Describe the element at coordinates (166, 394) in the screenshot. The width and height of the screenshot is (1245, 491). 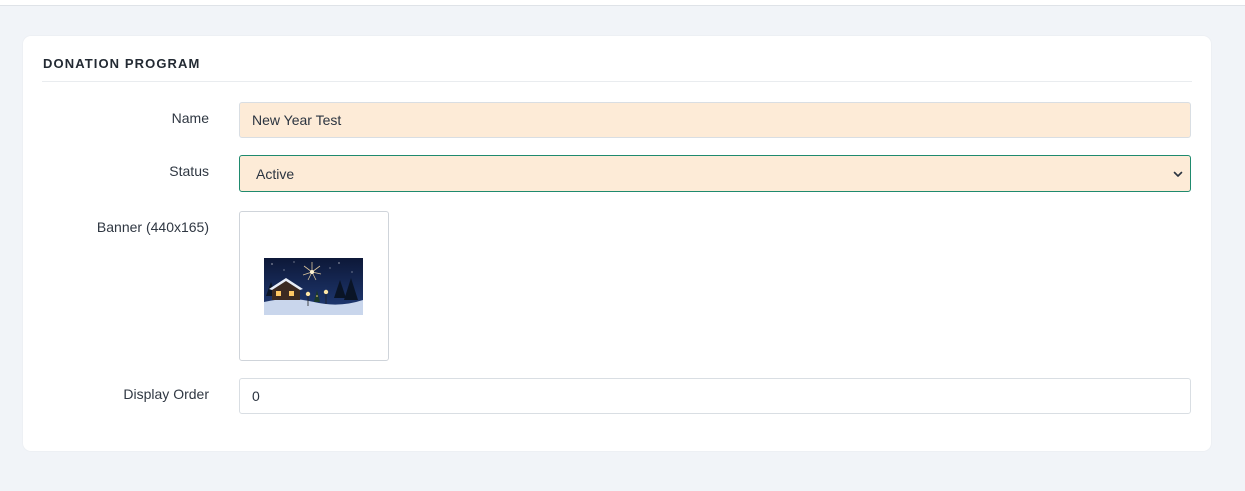
I see `display-order-label: Display Order` at that location.